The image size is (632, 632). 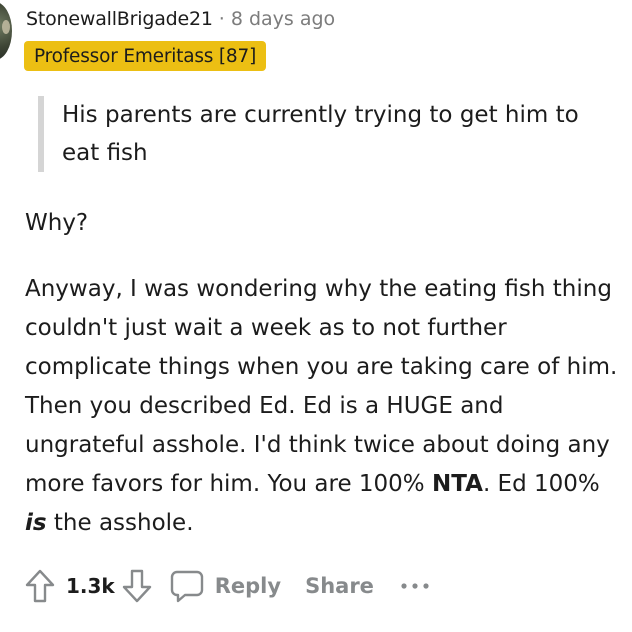 I want to click on paragraph-text: . Ed 100%, so click(x=541, y=484).